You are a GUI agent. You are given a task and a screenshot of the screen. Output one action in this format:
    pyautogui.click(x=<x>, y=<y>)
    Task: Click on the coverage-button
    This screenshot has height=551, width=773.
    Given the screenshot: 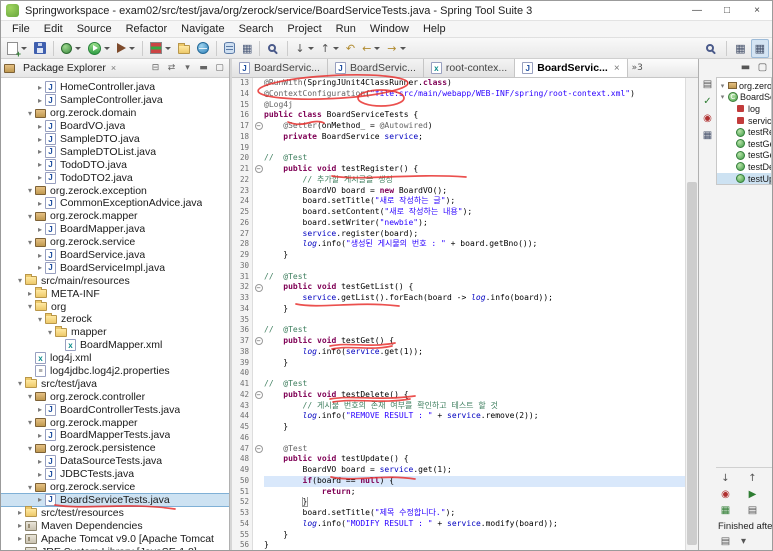 What is the action you would take?
    pyautogui.click(x=160, y=48)
    